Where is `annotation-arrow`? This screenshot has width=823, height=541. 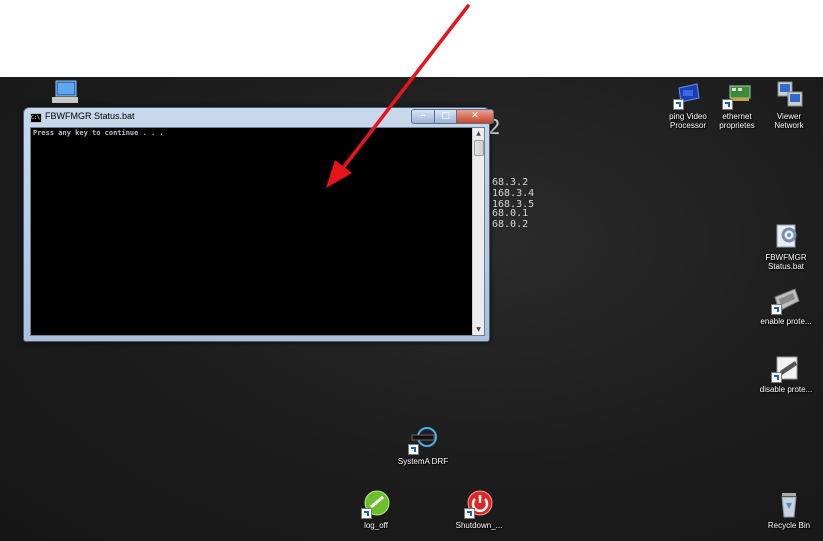 annotation-arrow is located at coordinates (398, 96).